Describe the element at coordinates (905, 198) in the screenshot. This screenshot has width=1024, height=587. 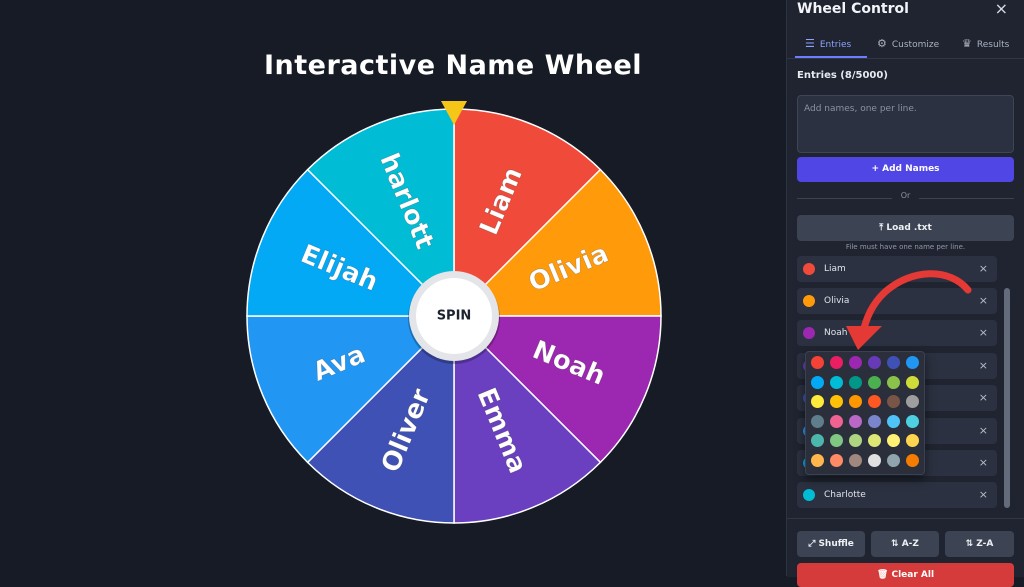
I see `or-divider: Or` at that location.